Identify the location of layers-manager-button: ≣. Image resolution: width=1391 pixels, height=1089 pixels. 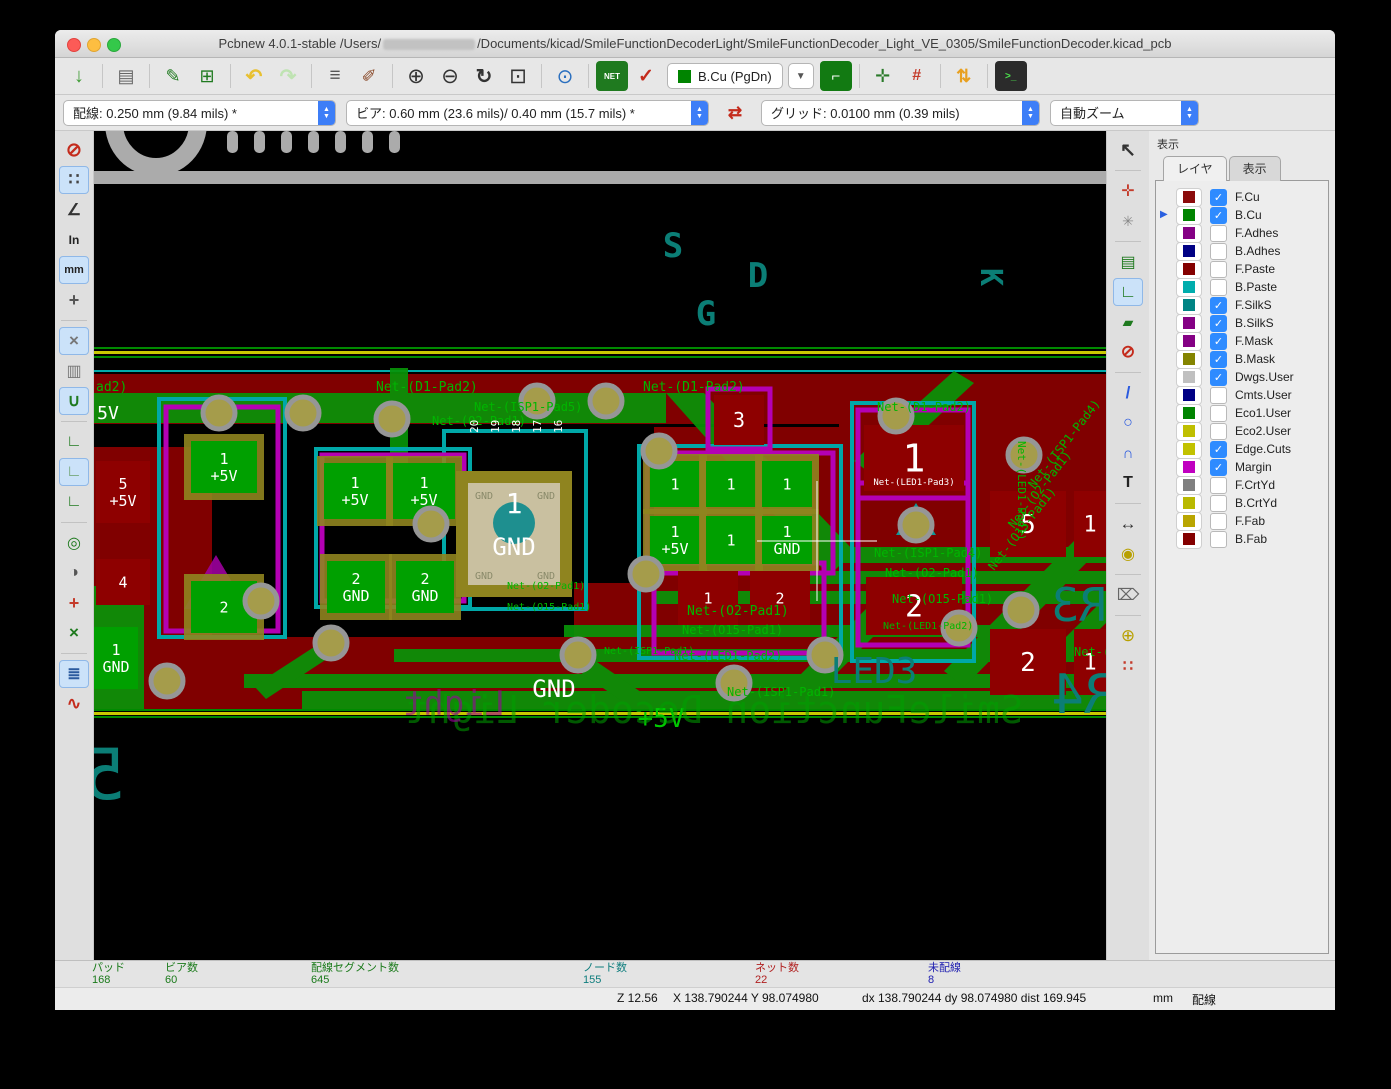
(74, 674).